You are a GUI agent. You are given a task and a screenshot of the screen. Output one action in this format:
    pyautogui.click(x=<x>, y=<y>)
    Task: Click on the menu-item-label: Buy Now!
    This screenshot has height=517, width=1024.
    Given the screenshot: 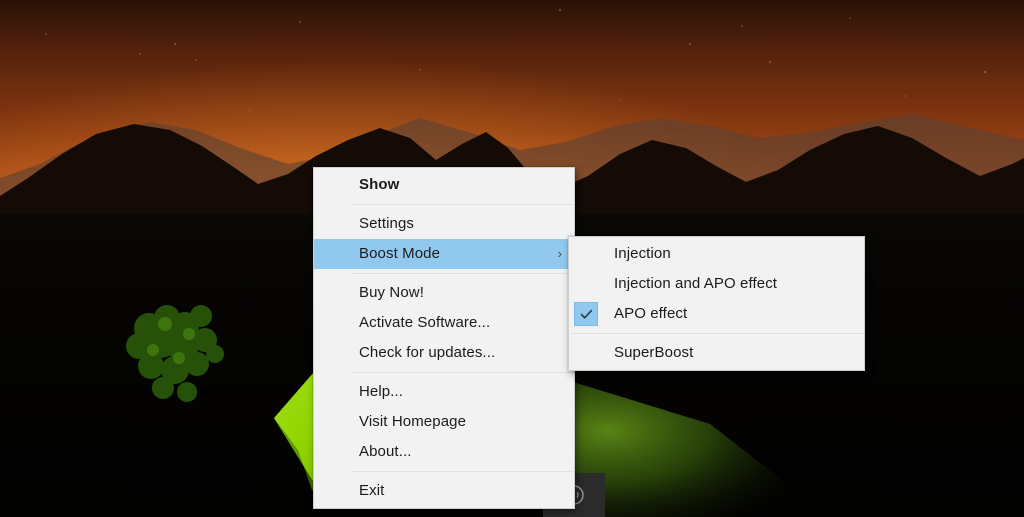 What is the action you would take?
    pyautogui.click(x=391, y=292)
    